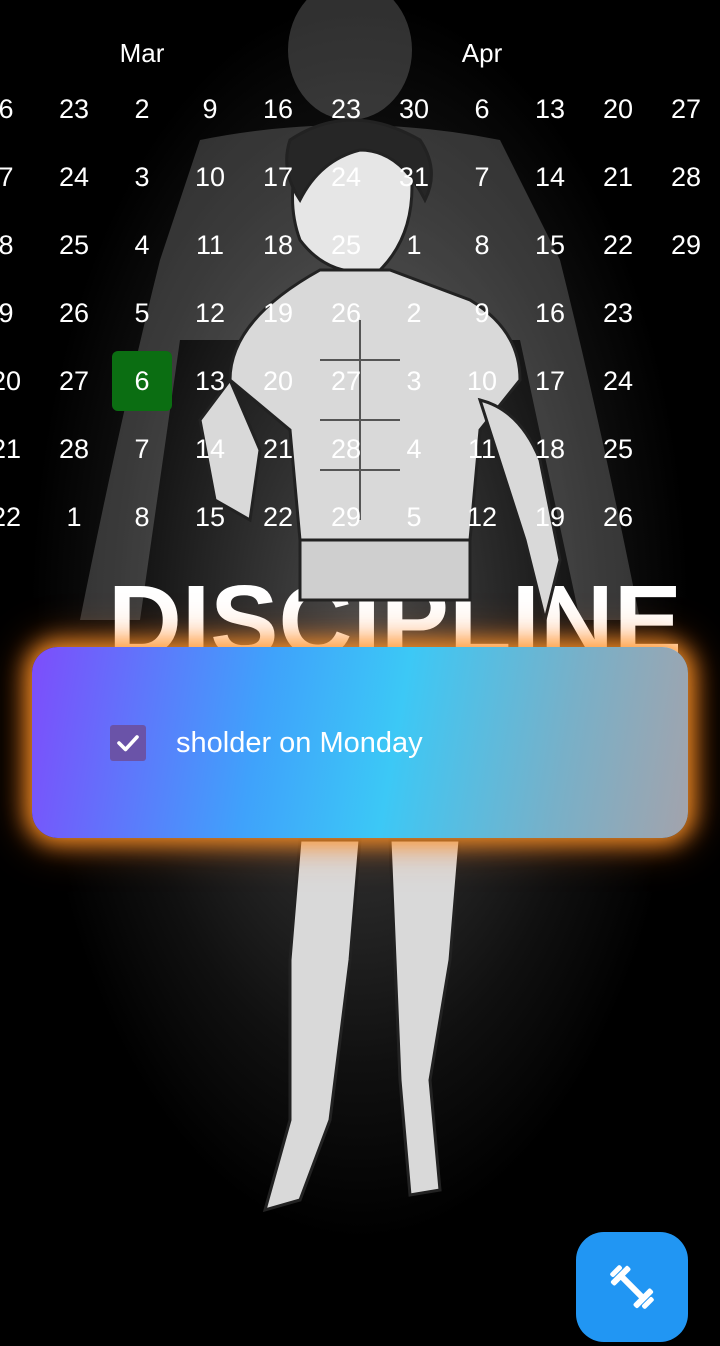  What do you see at coordinates (414, 177) in the screenshot?
I see `calendar-day: 31` at bounding box center [414, 177].